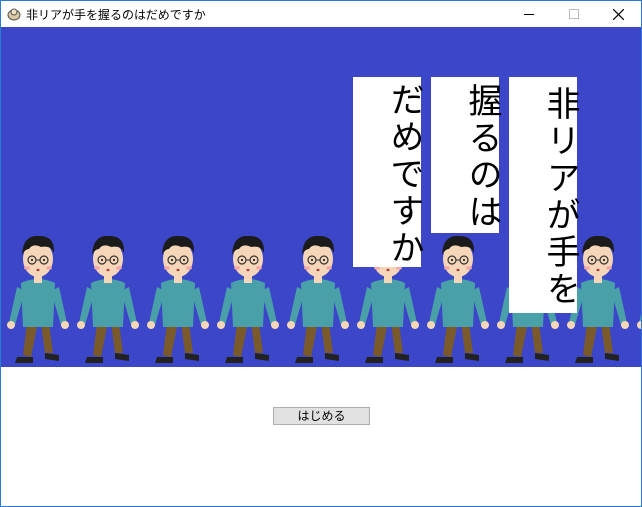  I want to click on title-bar: 非リアが手を握るのはだめですか, so click(321, 14).